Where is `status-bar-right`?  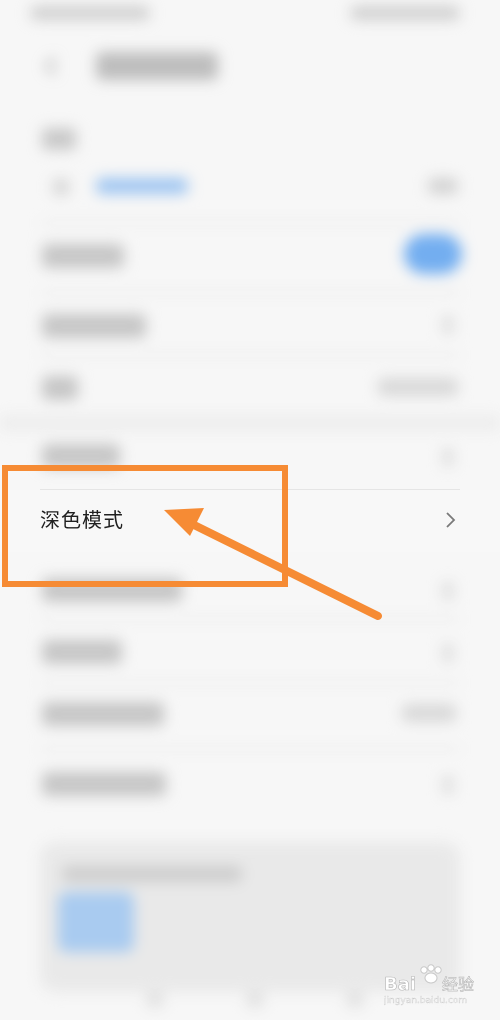
status-bar-right is located at coordinates (405, 13).